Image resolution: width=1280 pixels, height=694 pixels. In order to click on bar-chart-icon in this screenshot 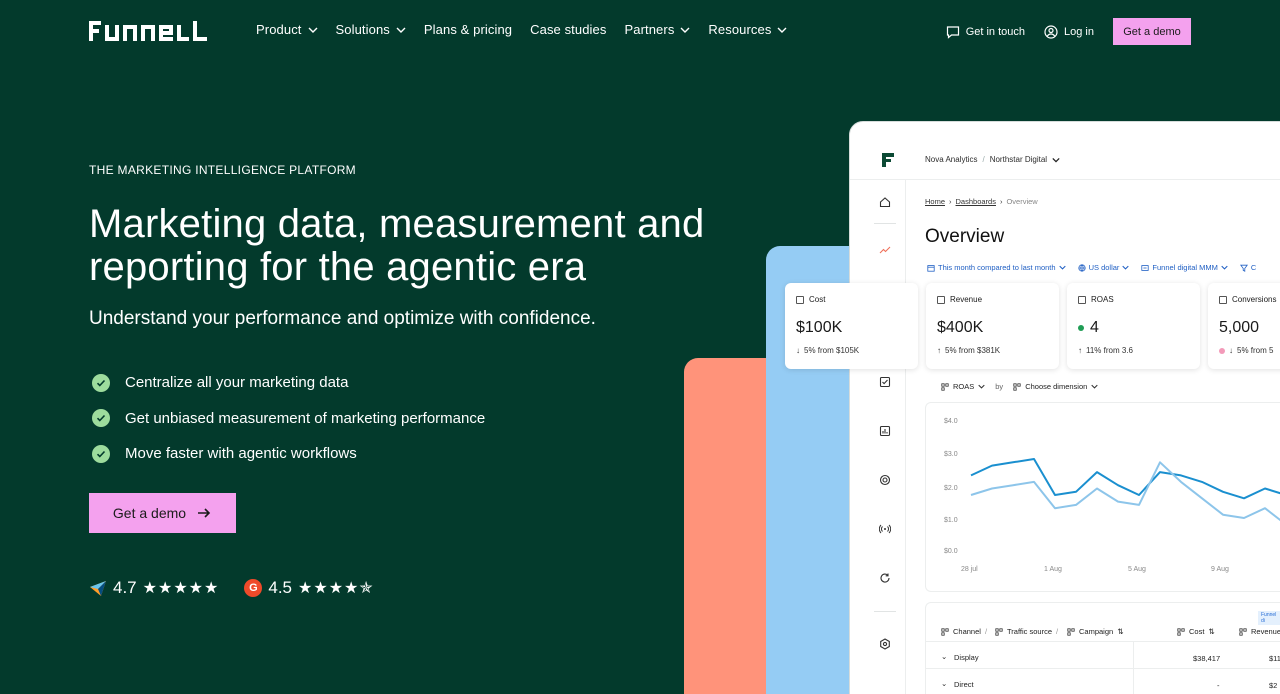, I will do `click(885, 431)`.